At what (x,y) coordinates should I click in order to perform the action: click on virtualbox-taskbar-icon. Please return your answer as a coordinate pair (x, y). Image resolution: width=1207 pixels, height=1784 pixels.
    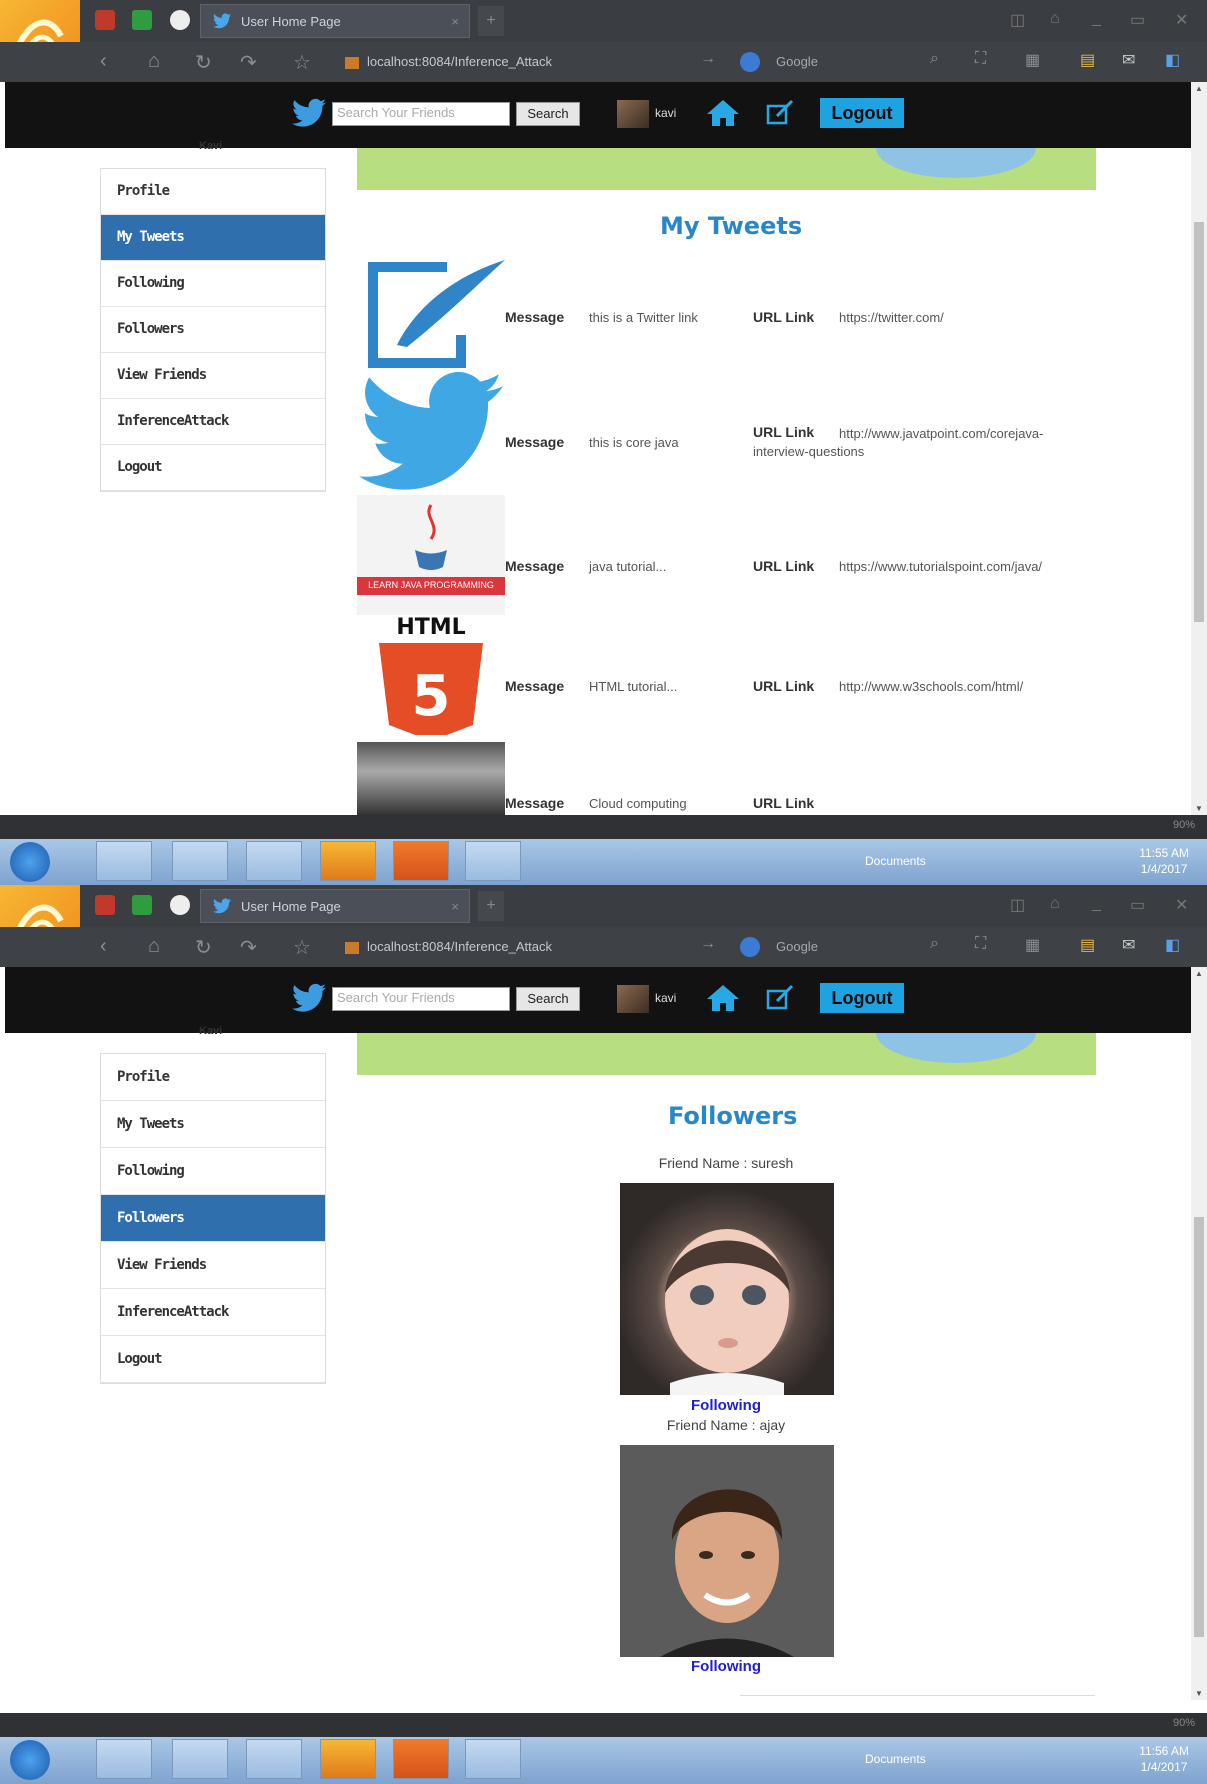
    Looking at the image, I should click on (200, 1759).